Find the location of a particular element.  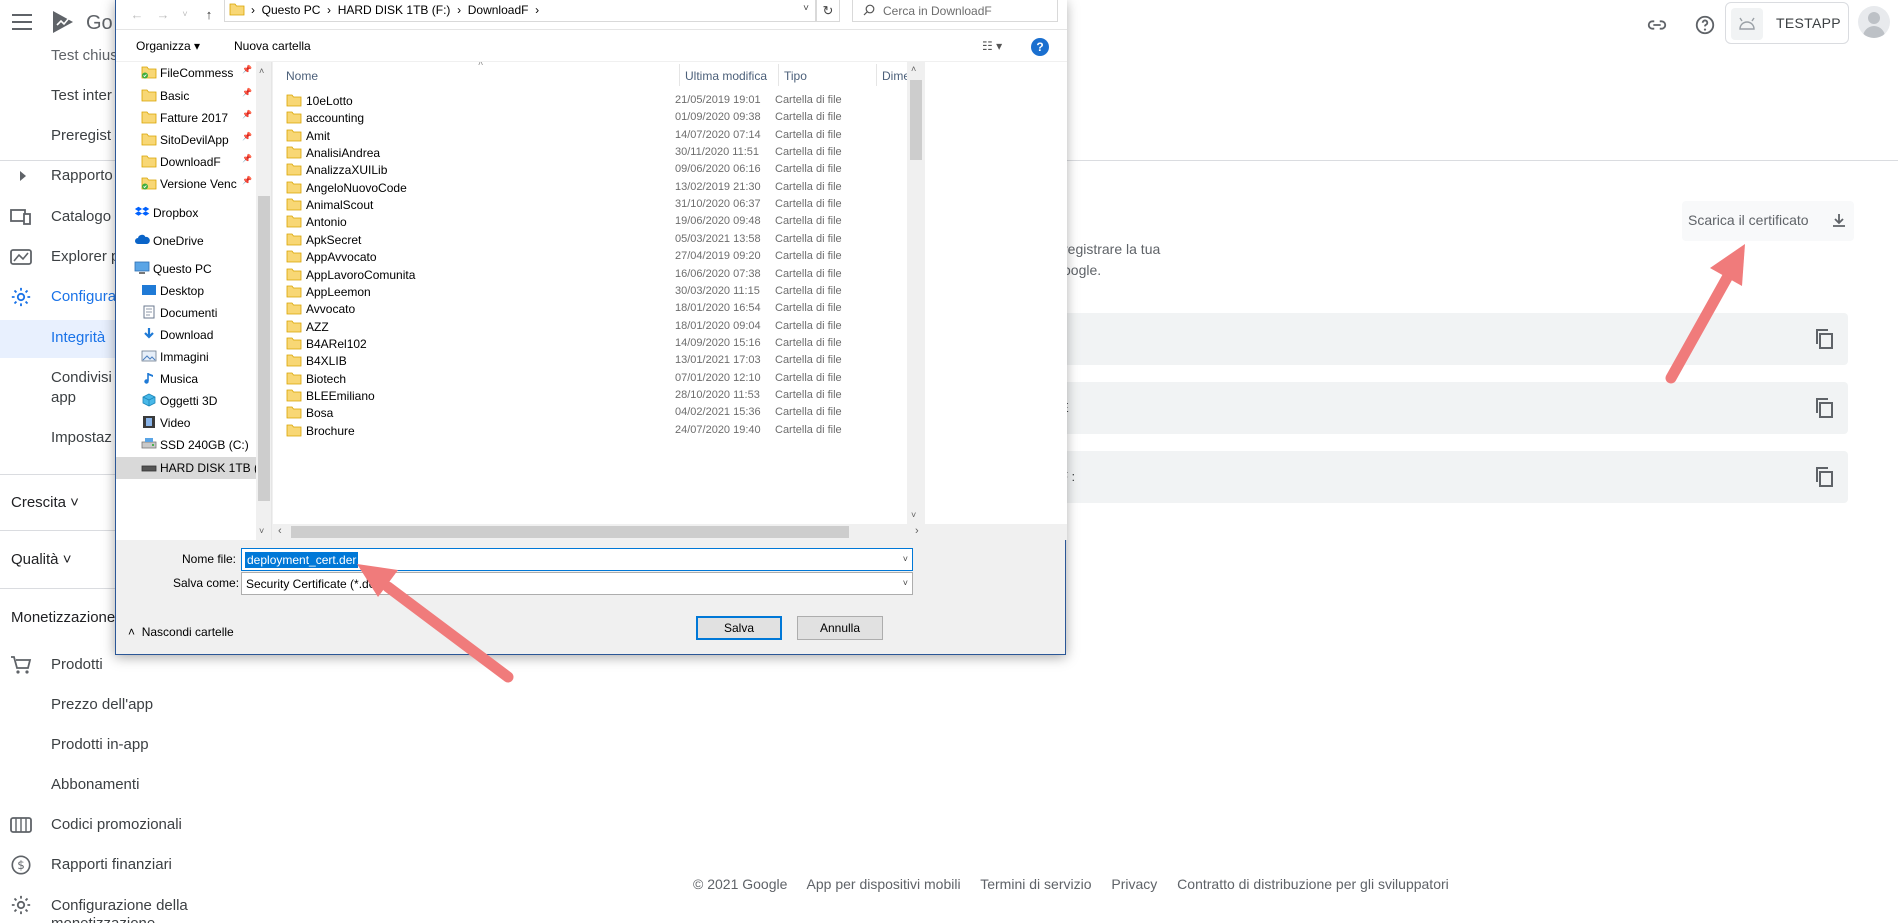

column-name: Nome is located at coordinates (302, 76).